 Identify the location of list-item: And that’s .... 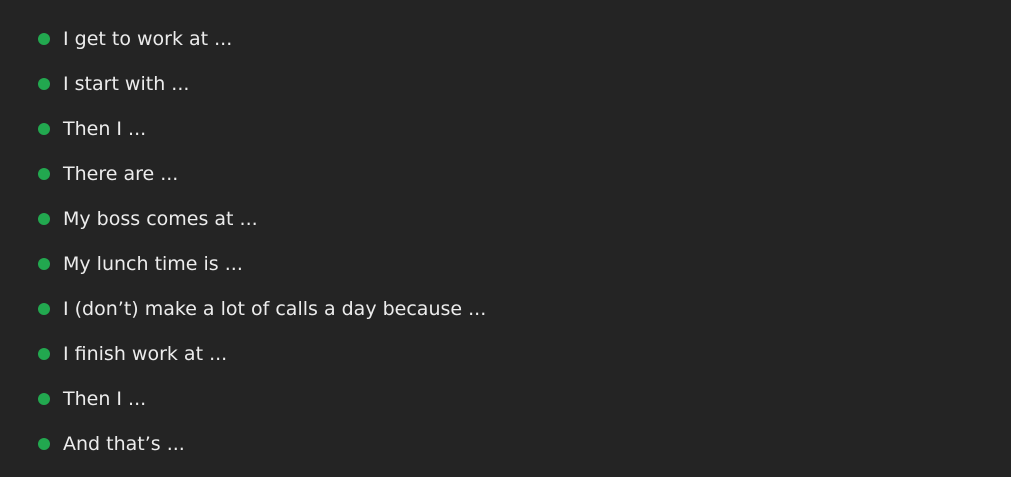
(262, 443).